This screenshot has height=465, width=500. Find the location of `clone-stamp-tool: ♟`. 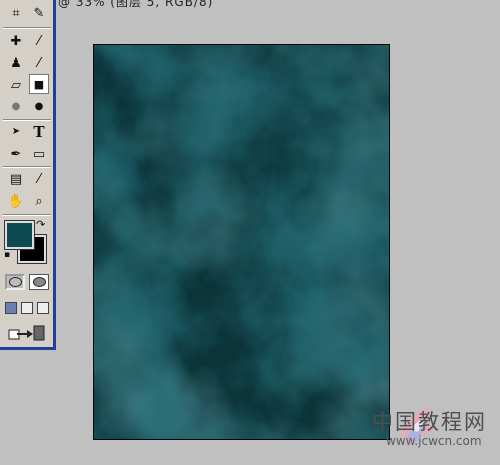

clone-stamp-tool: ♟ is located at coordinates (16, 63).